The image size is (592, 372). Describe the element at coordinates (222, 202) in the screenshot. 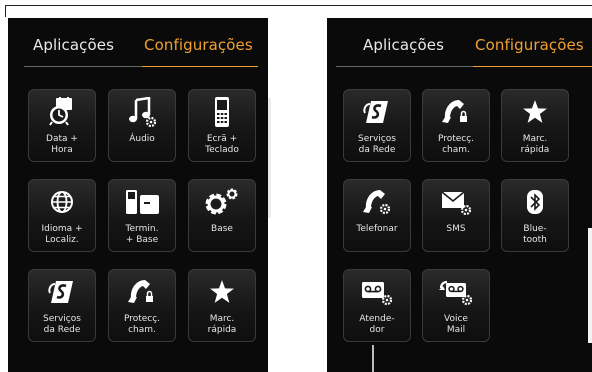

I see `gears-icon` at that location.